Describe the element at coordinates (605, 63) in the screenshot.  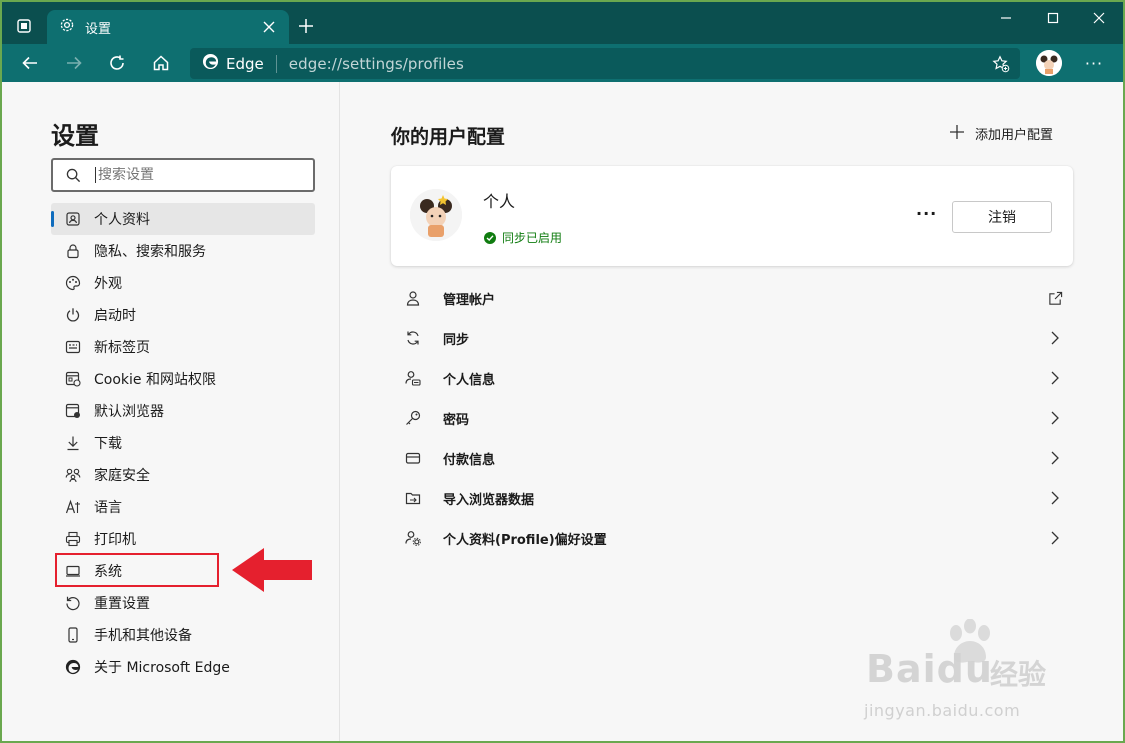
I see `address-bar: Edge edge://settings/profiles` at that location.